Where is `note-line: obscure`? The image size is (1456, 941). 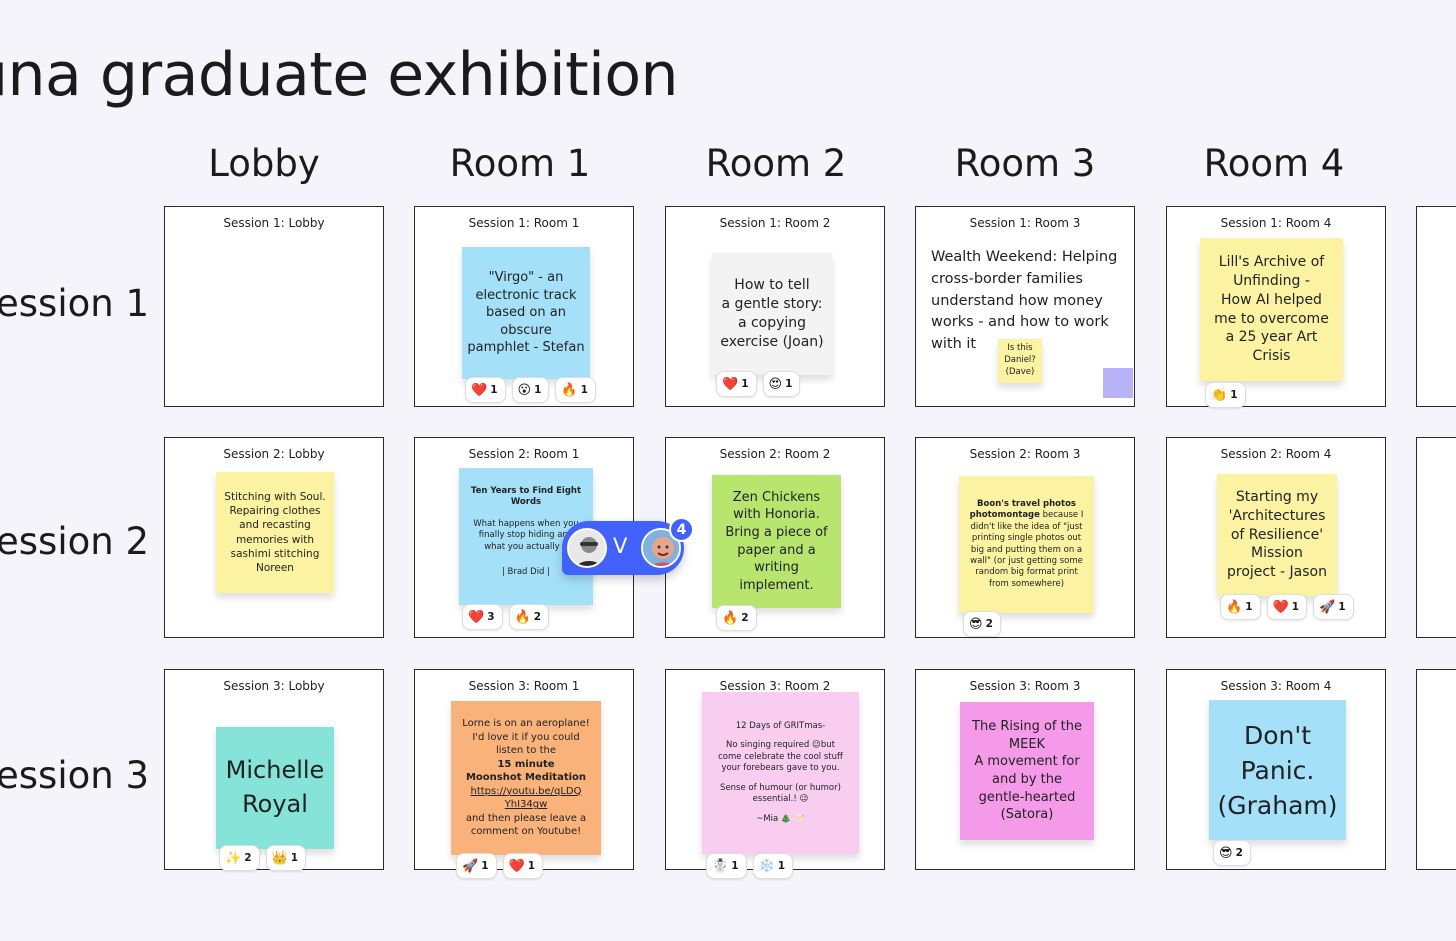 note-line: obscure is located at coordinates (526, 330).